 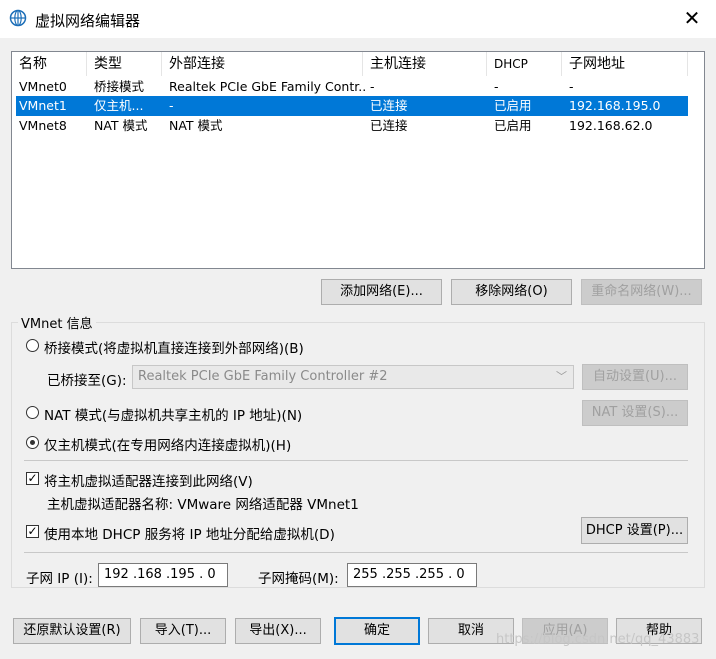 I want to click on subnet-mask-field: 255 .255 .255 . 0, so click(x=412, y=575).